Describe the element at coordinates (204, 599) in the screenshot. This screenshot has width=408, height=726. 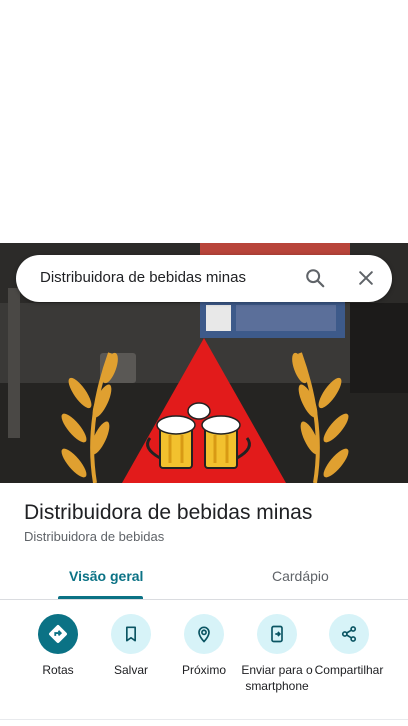
I see `tabs-divider` at that location.